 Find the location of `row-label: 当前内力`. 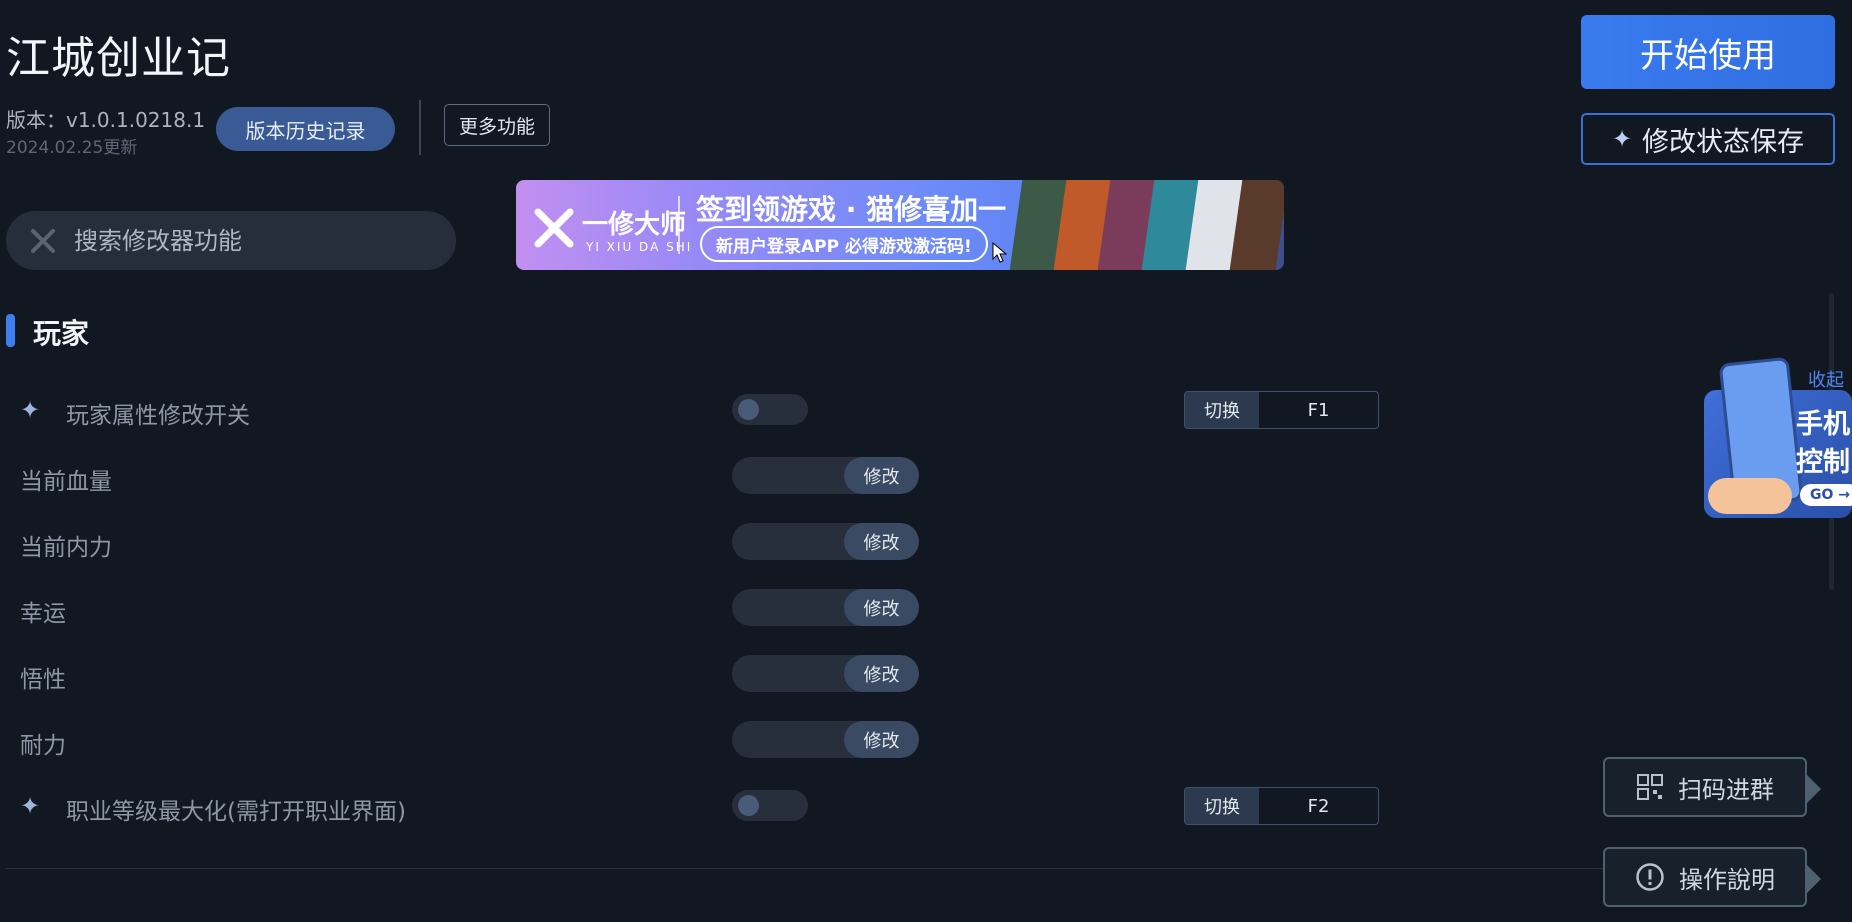

row-label: 当前内力 is located at coordinates (66, 548).